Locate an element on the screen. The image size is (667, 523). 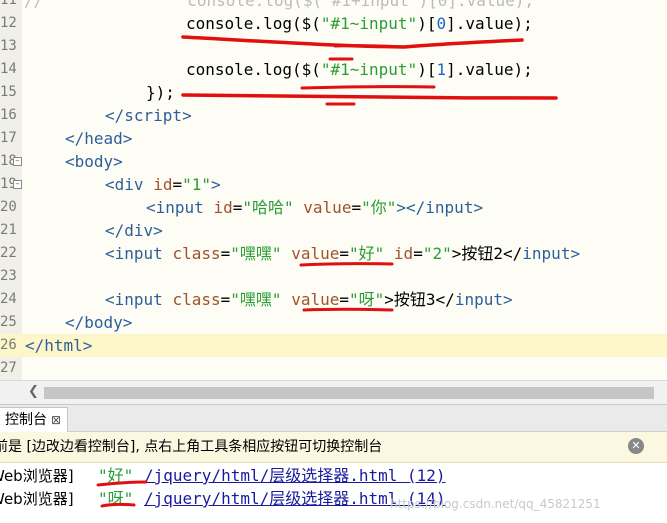
code-line: 14 console.log($("#1~input")[1].value); is located at coordinates (333, 69).